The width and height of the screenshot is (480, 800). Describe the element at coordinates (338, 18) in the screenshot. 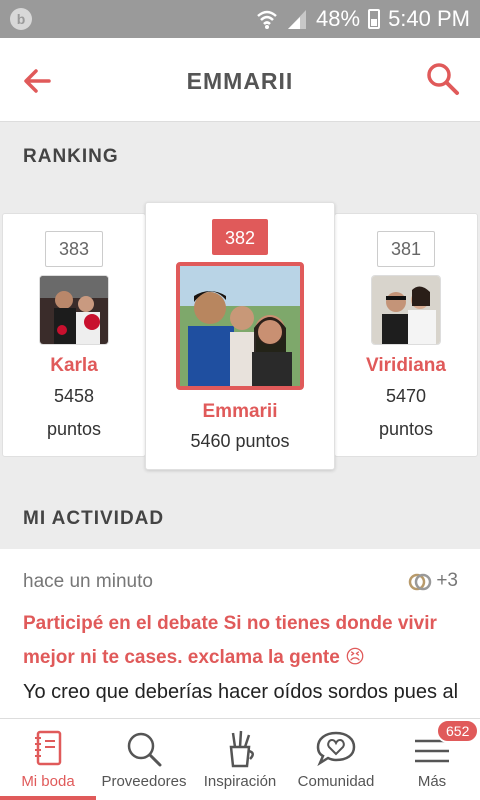

I see `battery-percent: 48%` at that location.